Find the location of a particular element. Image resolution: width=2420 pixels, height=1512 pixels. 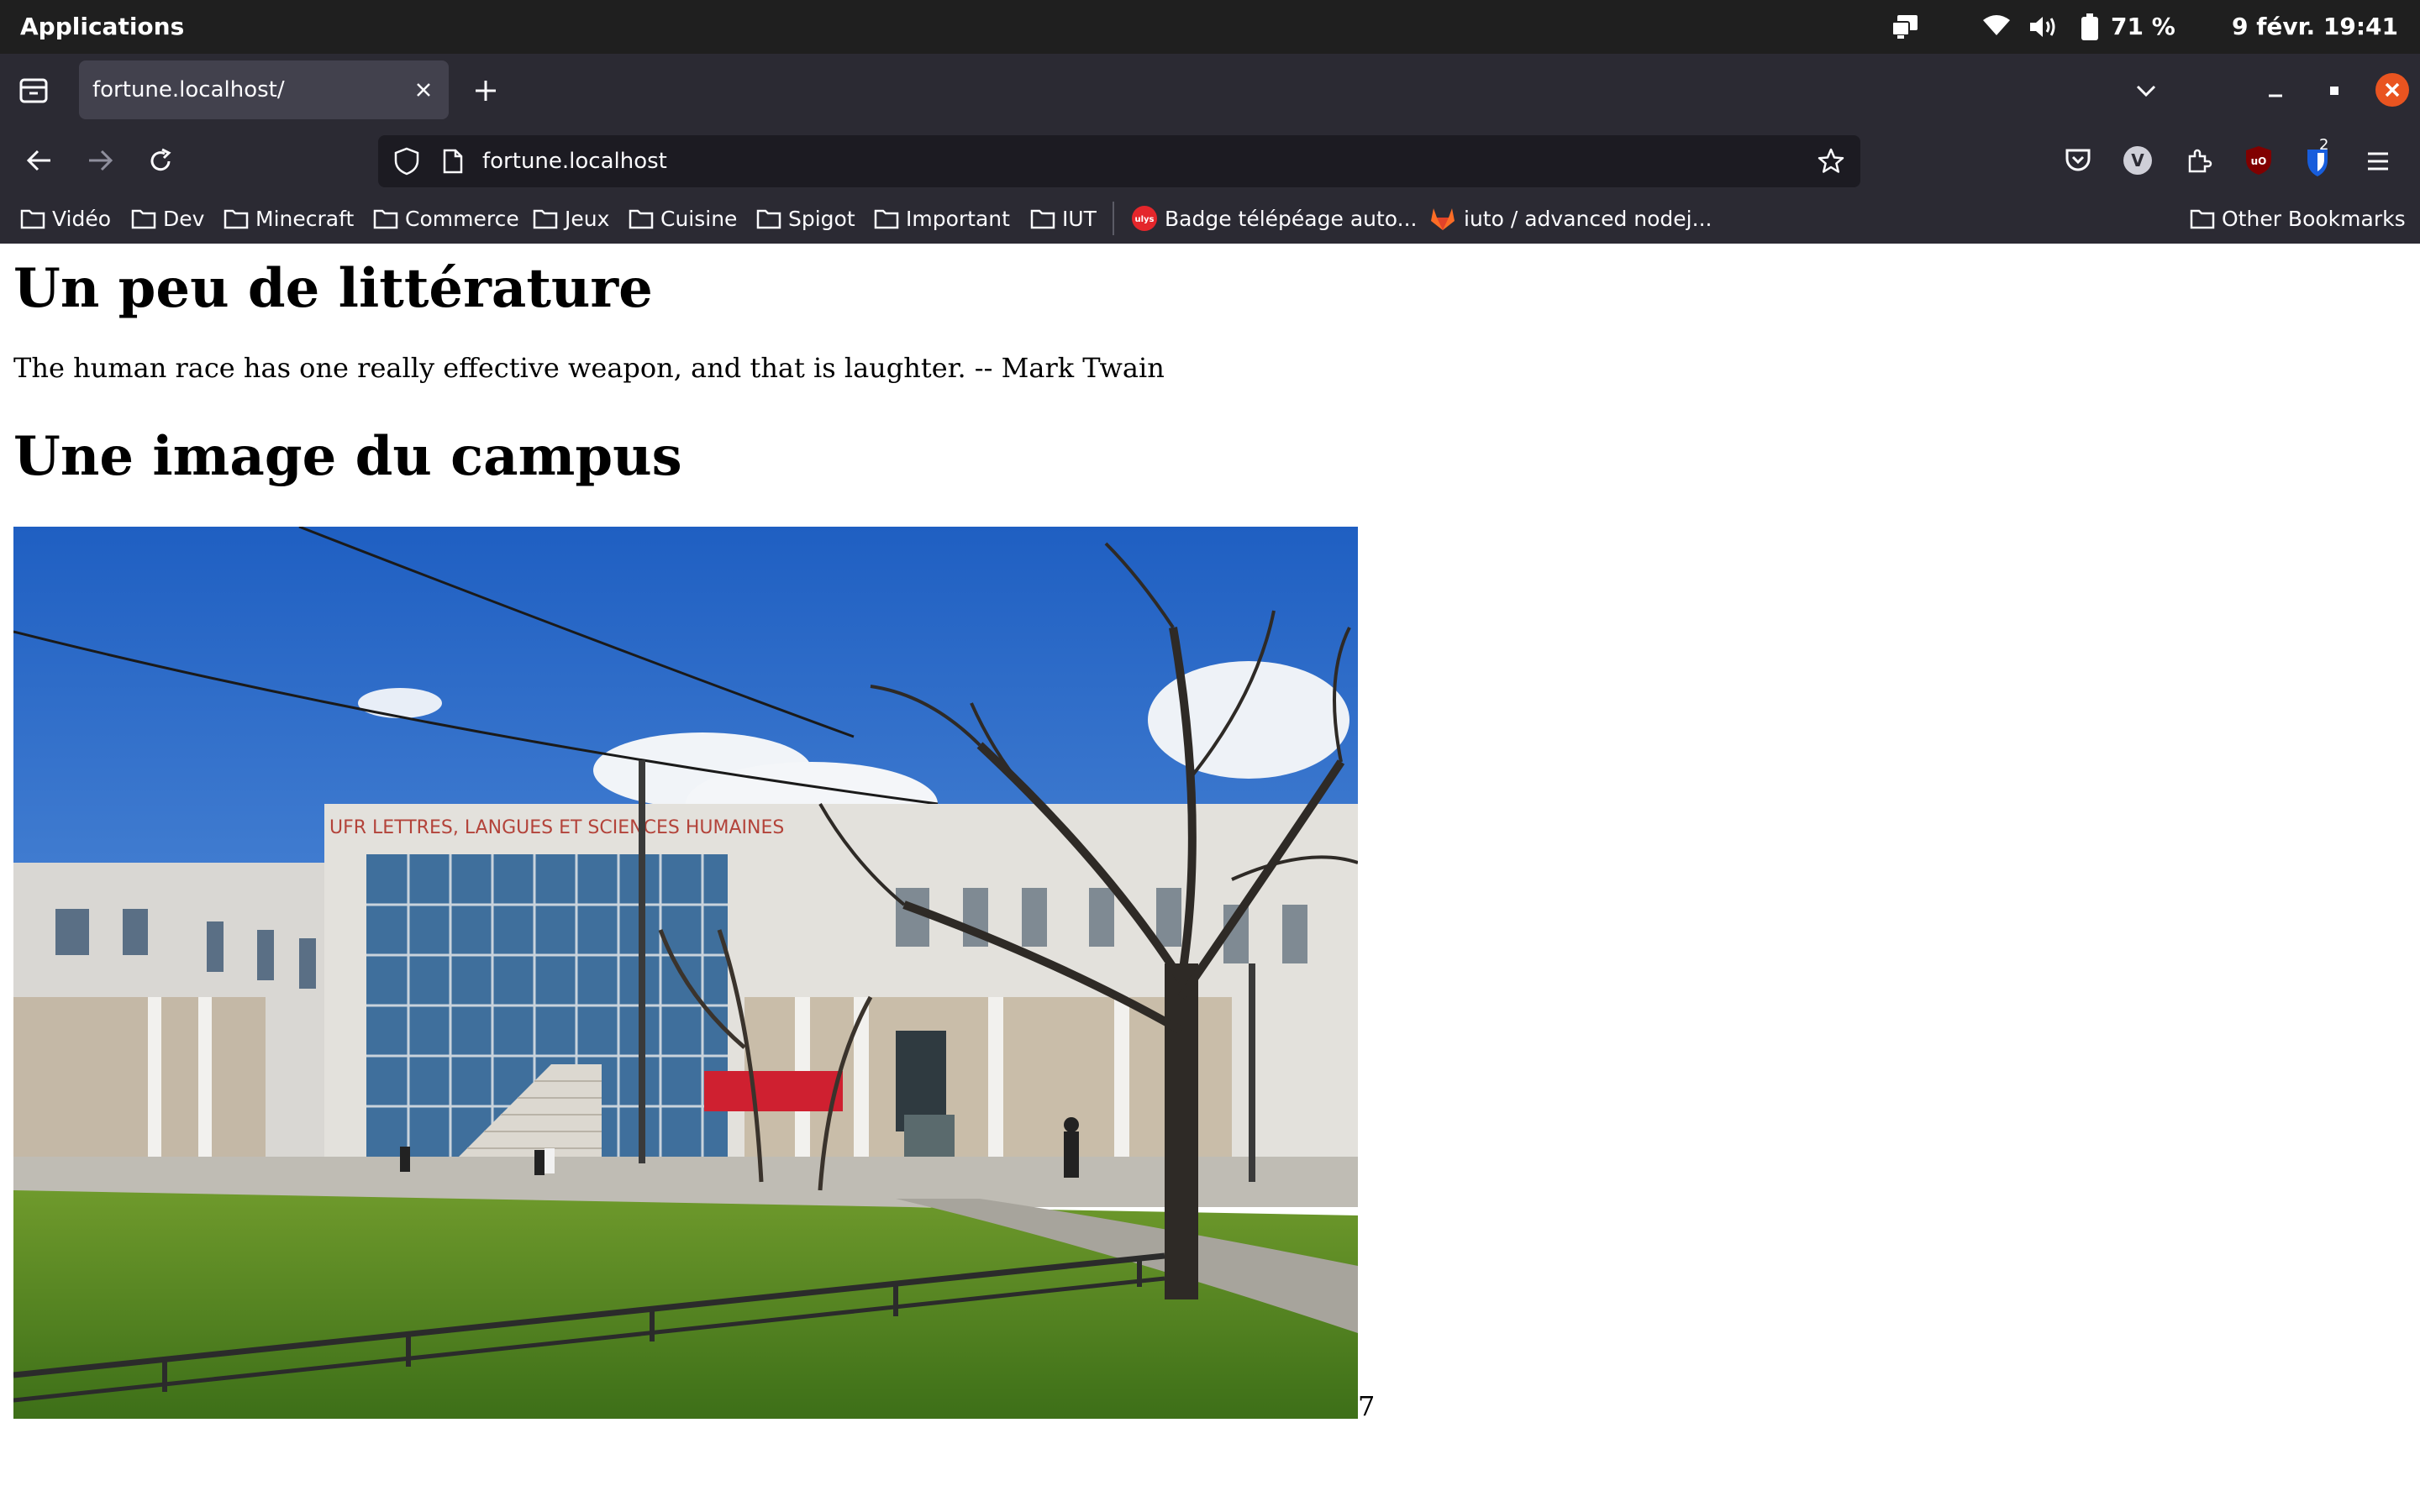

hamburger-menu-icon is located at coordinates (2378, 161).